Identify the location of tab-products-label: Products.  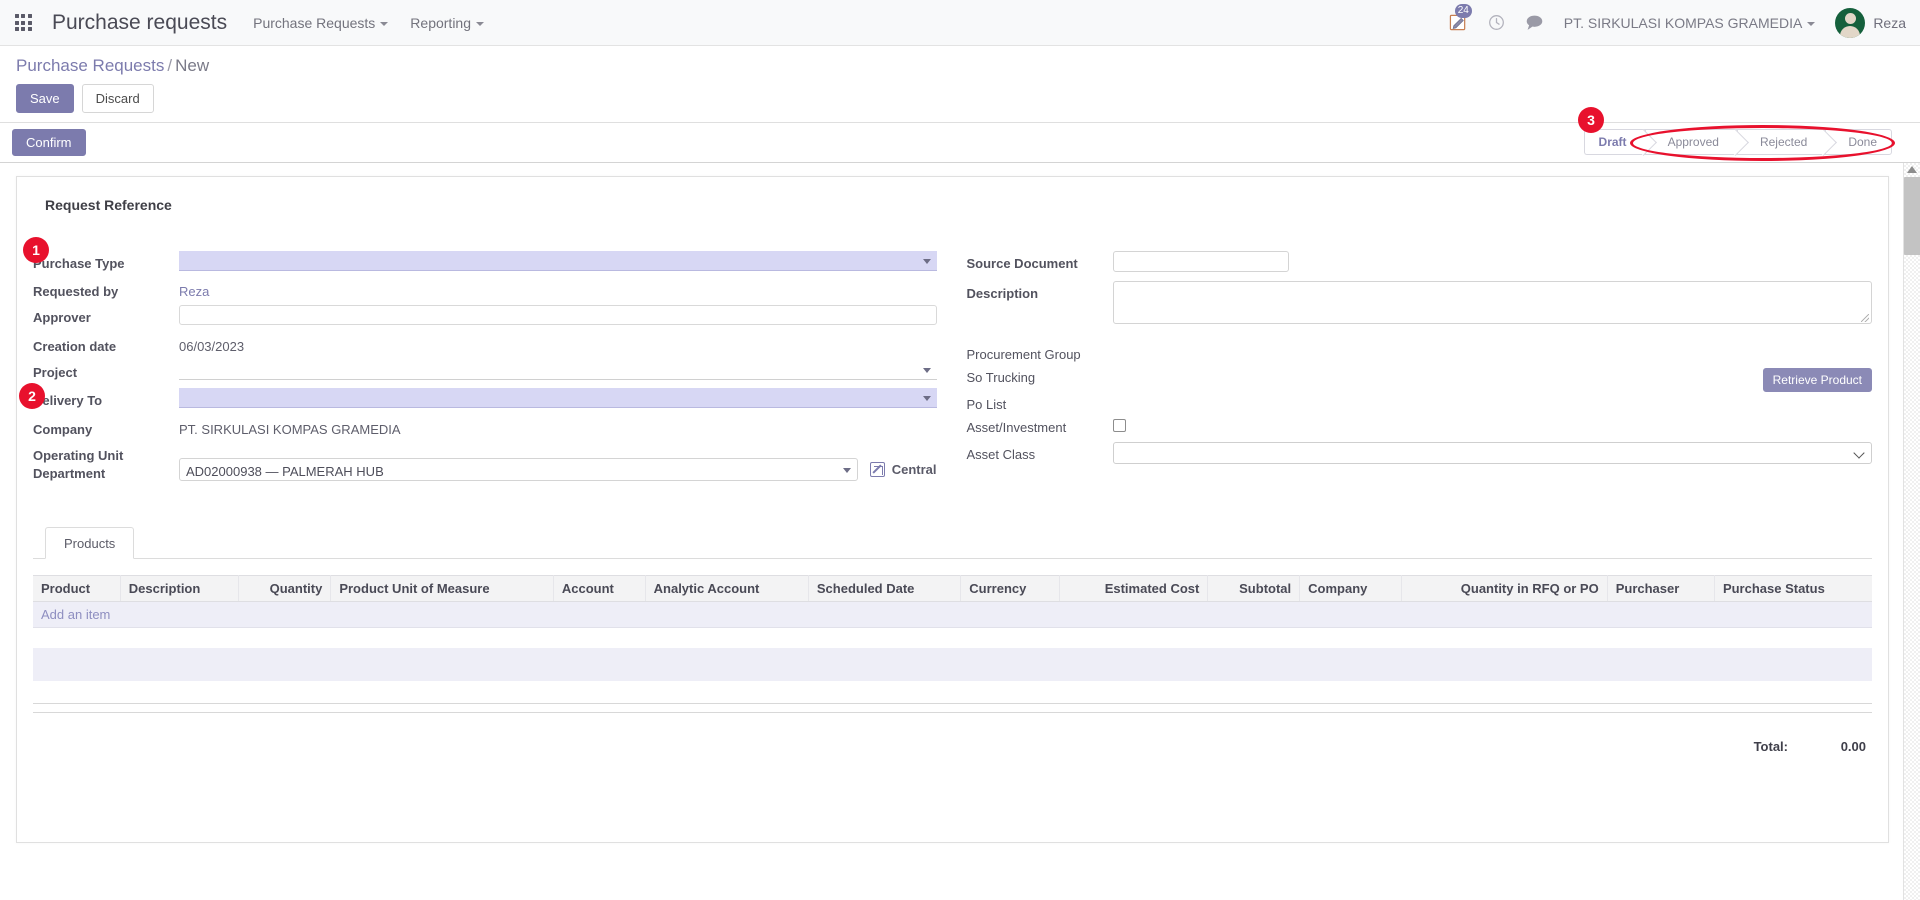
(90, 543).